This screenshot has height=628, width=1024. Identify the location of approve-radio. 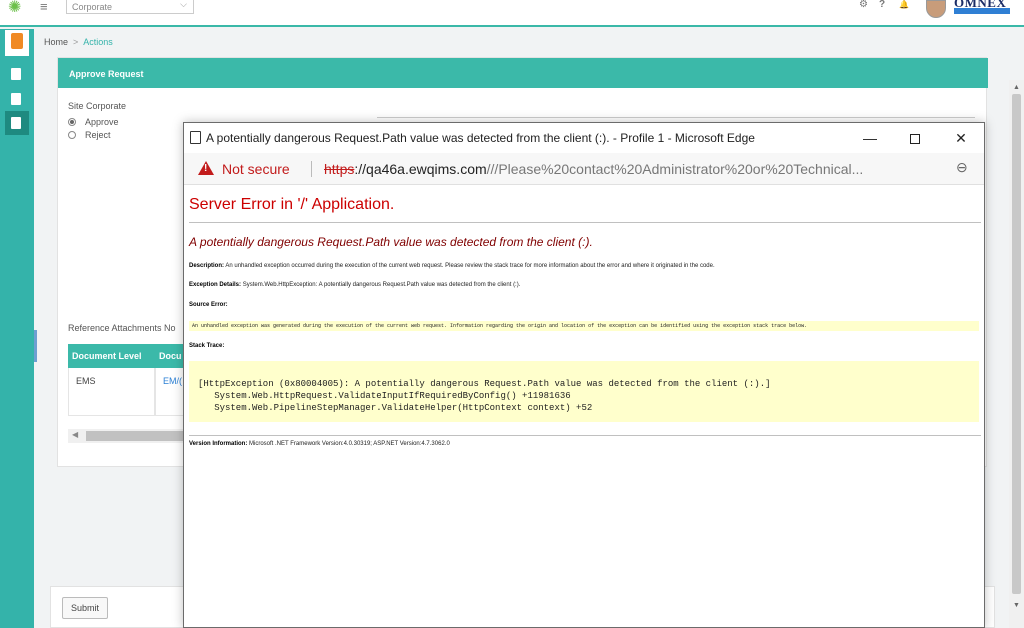
(72, 122).